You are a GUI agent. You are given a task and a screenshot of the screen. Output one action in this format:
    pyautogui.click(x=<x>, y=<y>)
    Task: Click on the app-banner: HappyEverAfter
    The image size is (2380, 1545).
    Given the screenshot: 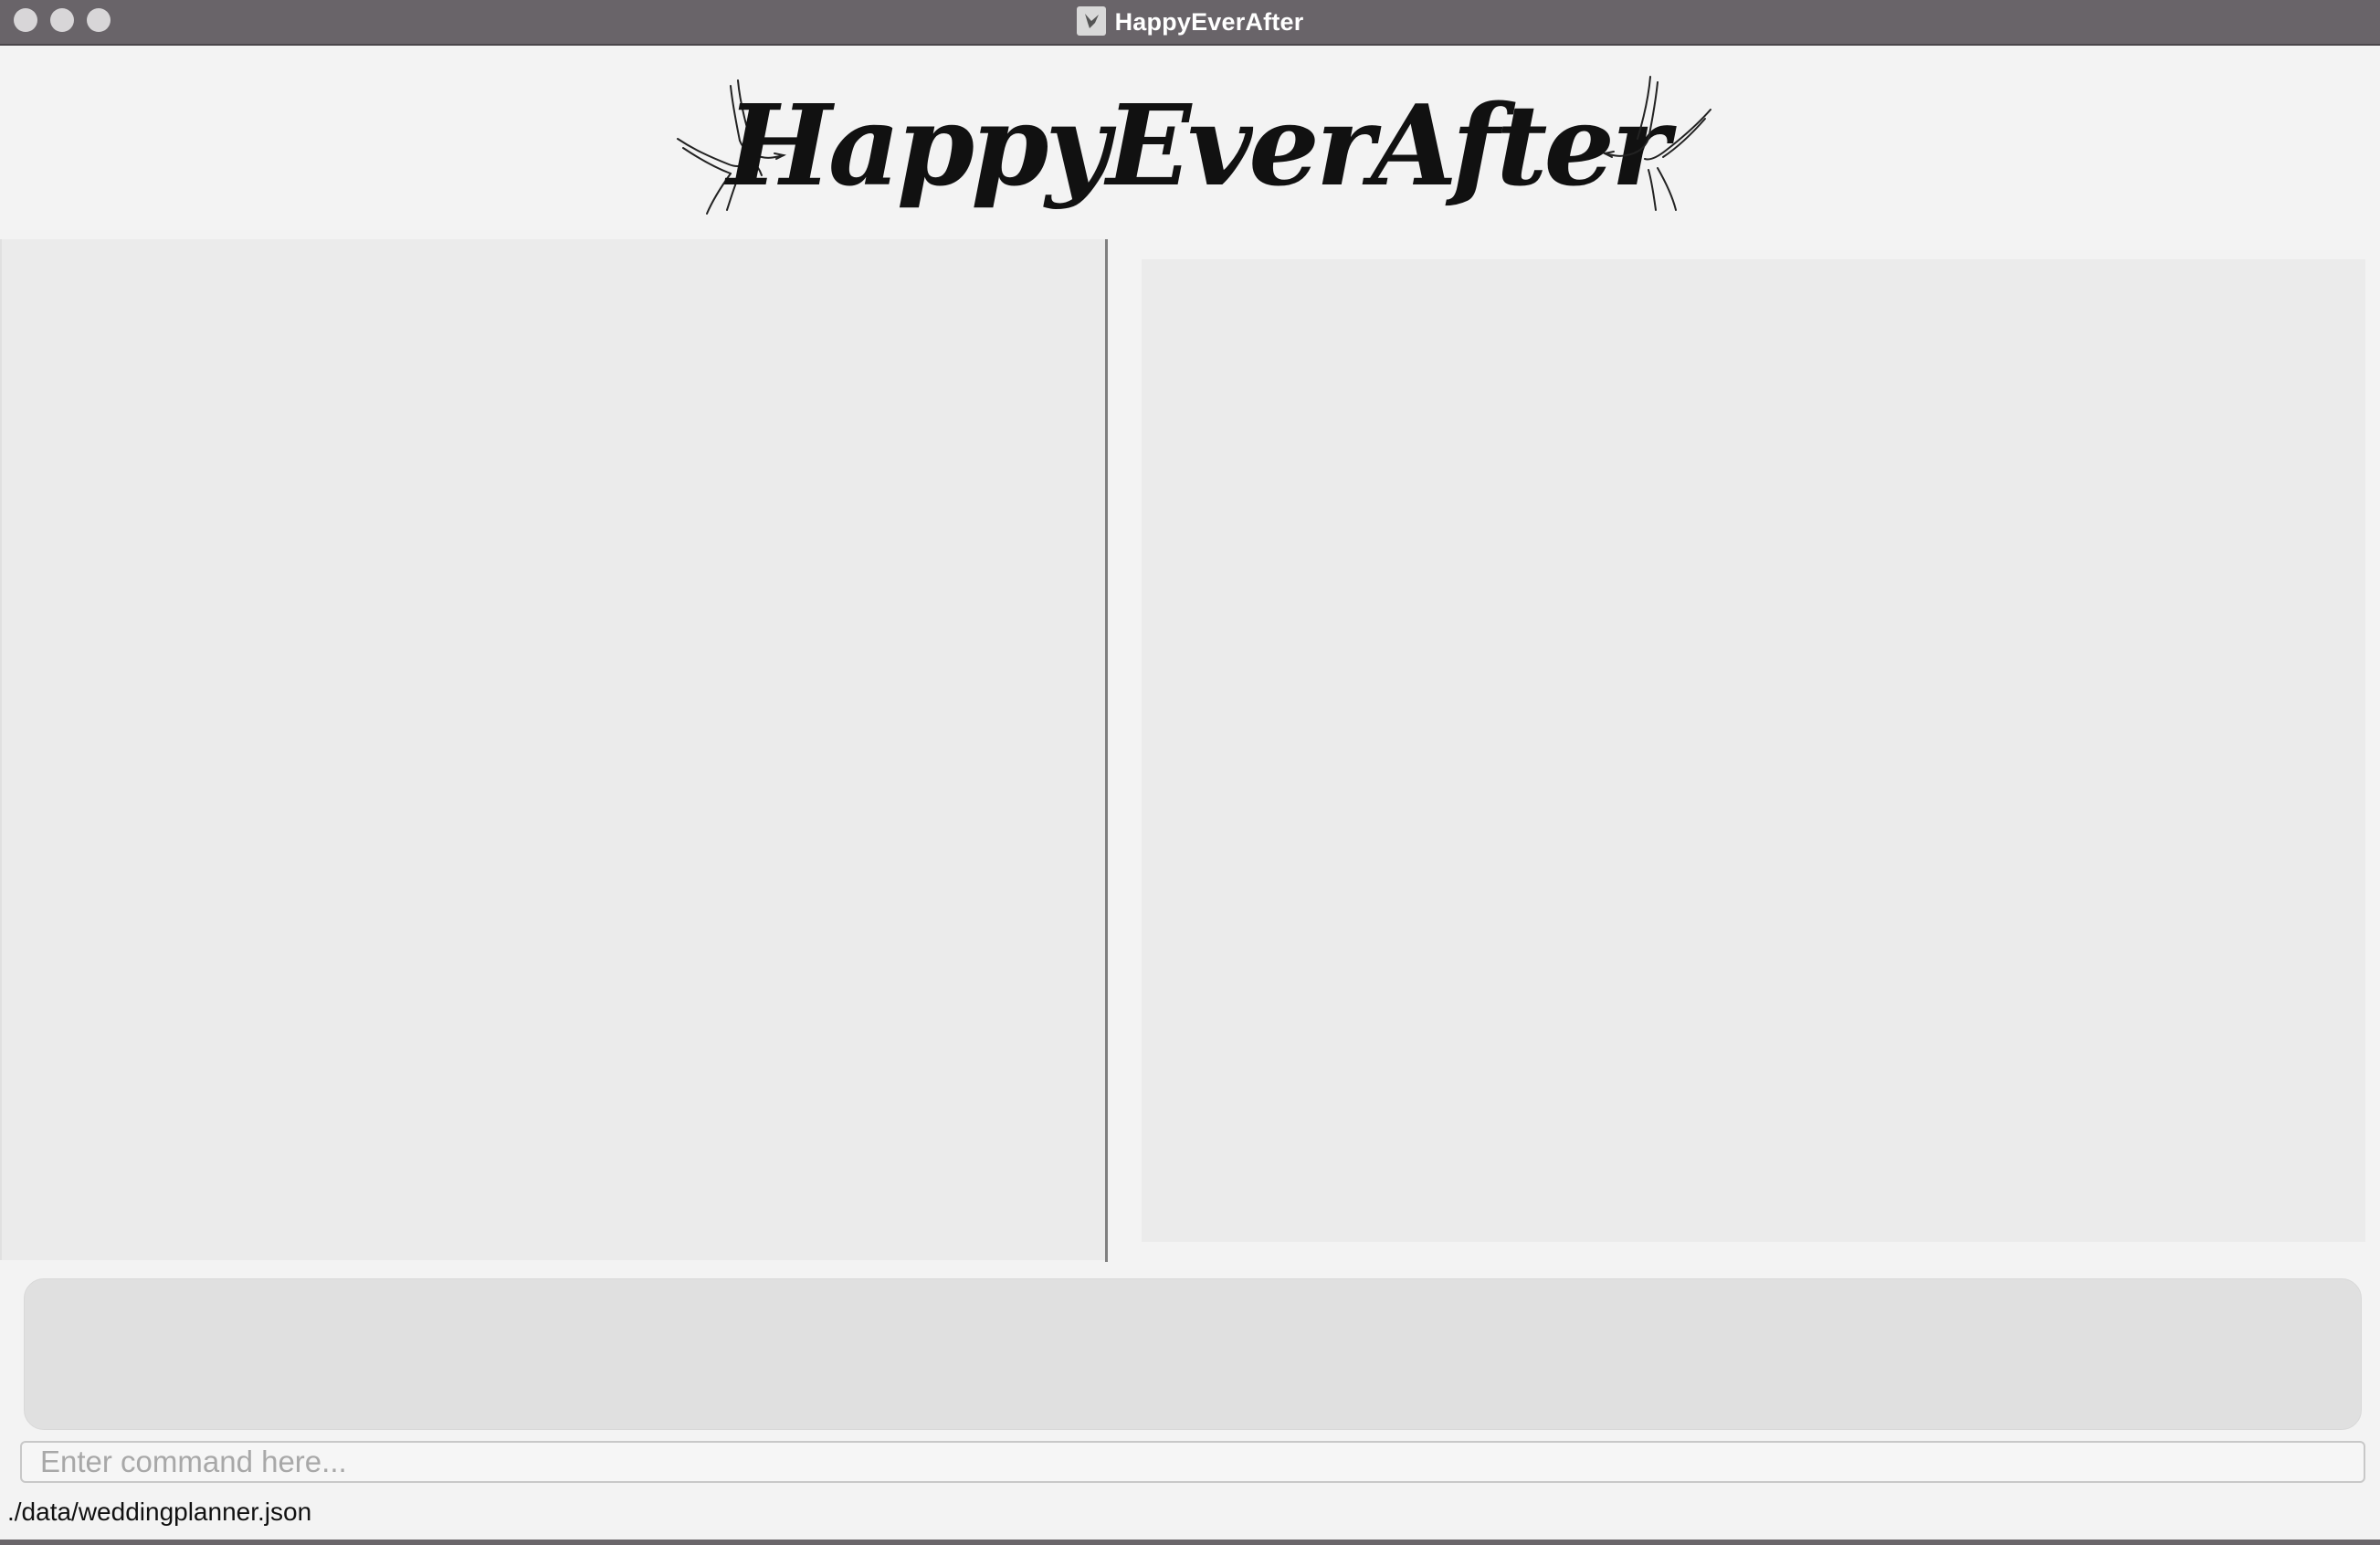 What is the action you would take?
    pyautogui.click(x=1190, y=141)
    